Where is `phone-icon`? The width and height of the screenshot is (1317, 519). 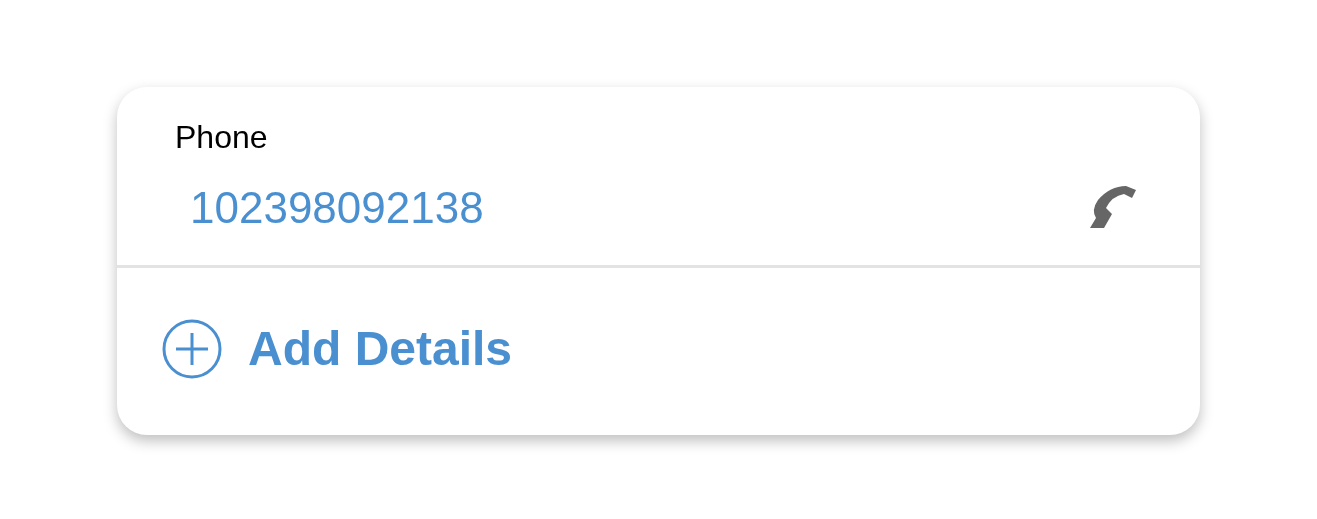
phone-icon is located at coordinates (1113, 207).